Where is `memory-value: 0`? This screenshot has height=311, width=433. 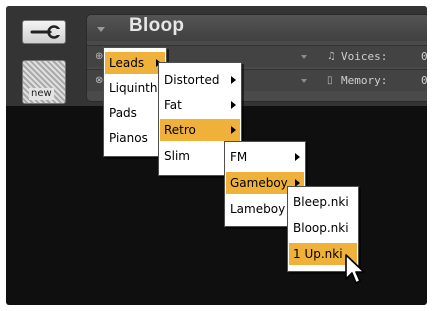
memory-value: 0 is located at coordinates (424, 80).